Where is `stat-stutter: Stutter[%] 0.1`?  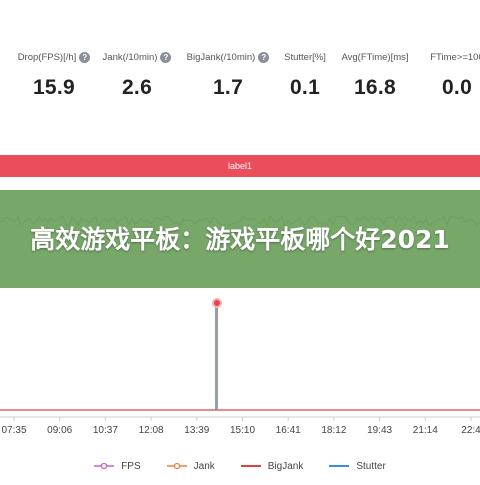
stat-stutter: Stutter[%] 0.1 is located at coordinates (305, 76).